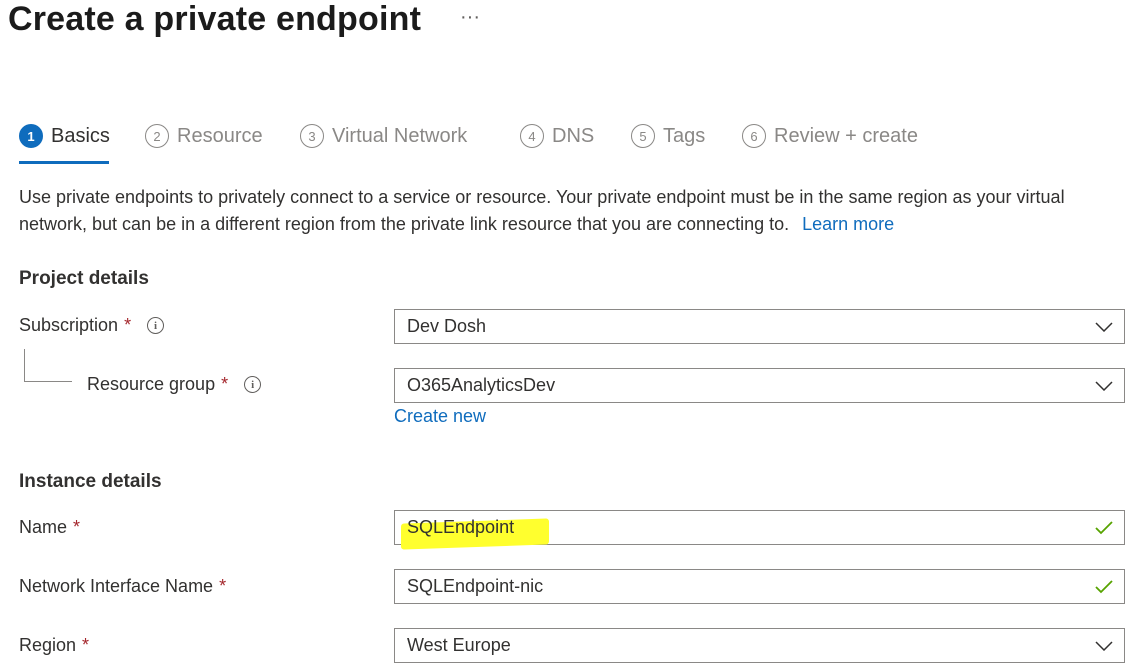 The image size is (1128, 667). I want to click on subscription-value: Dev Dosh, so click(447, 326).